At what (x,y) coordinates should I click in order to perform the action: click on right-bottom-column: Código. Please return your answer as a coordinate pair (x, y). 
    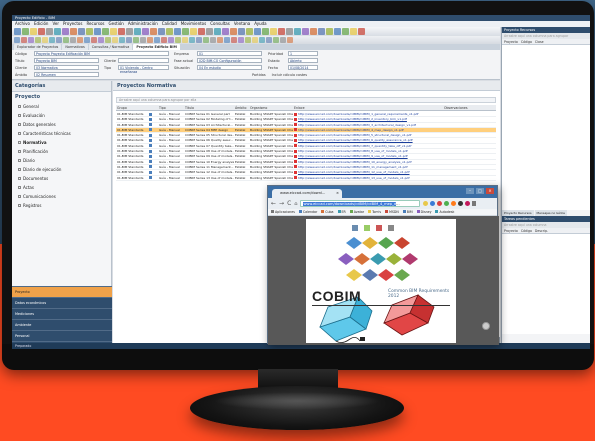
    Looking at the image, I should click on (526, 230).